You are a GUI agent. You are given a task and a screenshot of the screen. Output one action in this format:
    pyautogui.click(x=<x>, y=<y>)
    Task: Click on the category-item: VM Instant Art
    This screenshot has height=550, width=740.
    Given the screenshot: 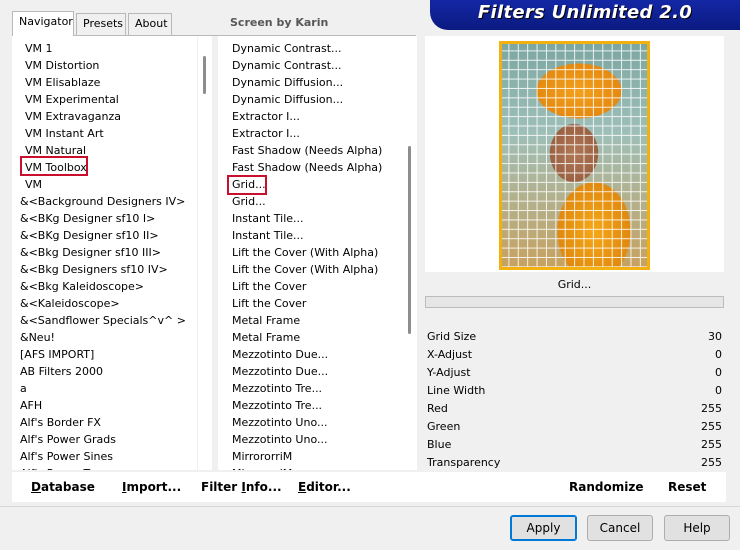 What is the action you would take?
    pyautogui.click(x=104, y=133)
    